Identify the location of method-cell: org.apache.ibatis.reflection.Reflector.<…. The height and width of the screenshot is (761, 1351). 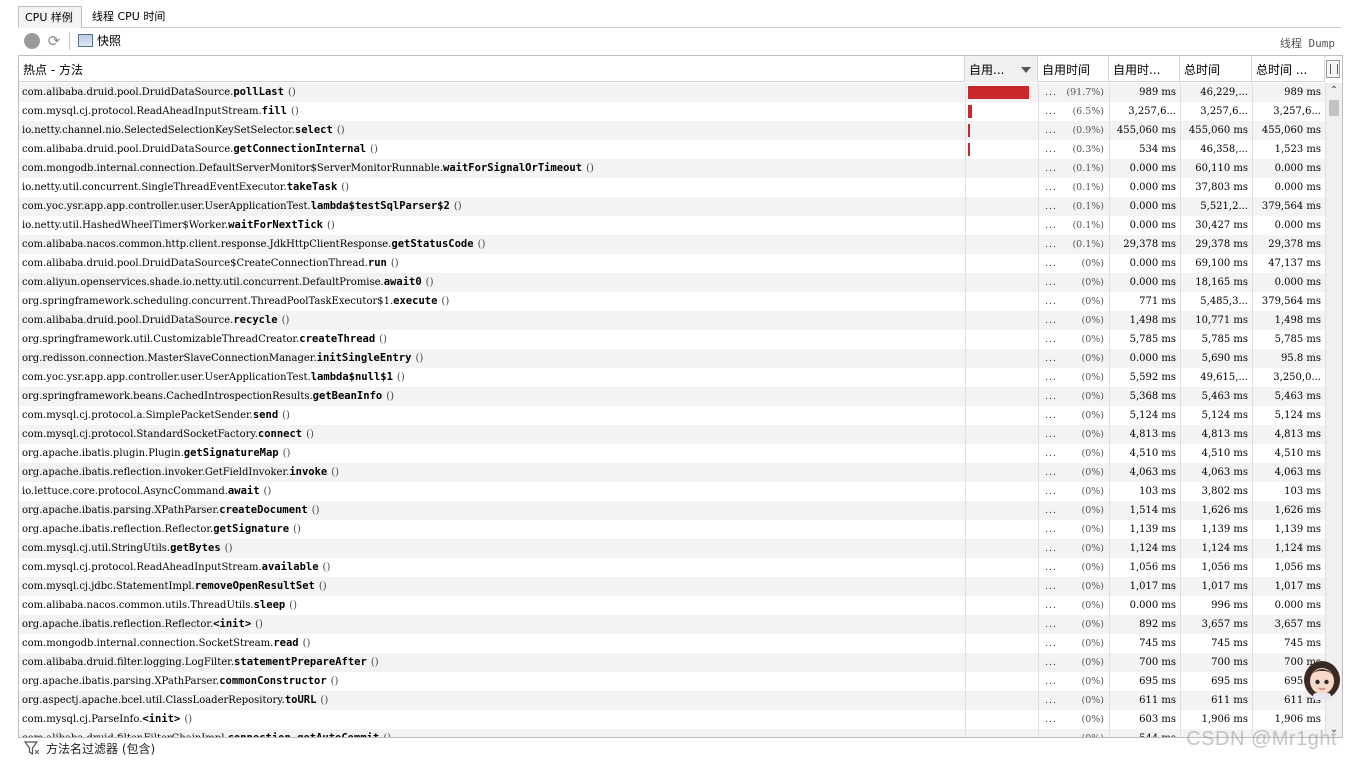
(492, 624).